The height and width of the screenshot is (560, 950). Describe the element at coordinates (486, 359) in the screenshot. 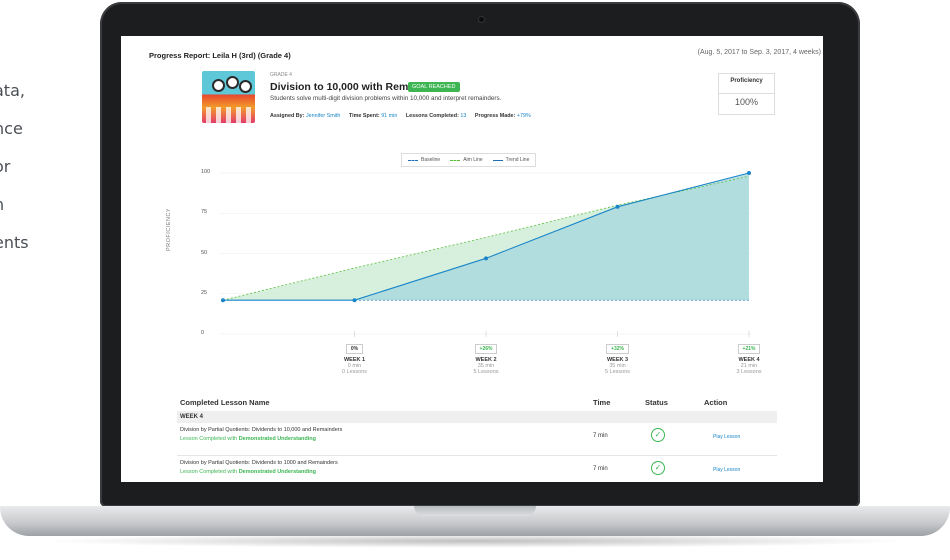

I see `week-summary: +26% WEEK 2 35 min 5 Lessons` at that location.